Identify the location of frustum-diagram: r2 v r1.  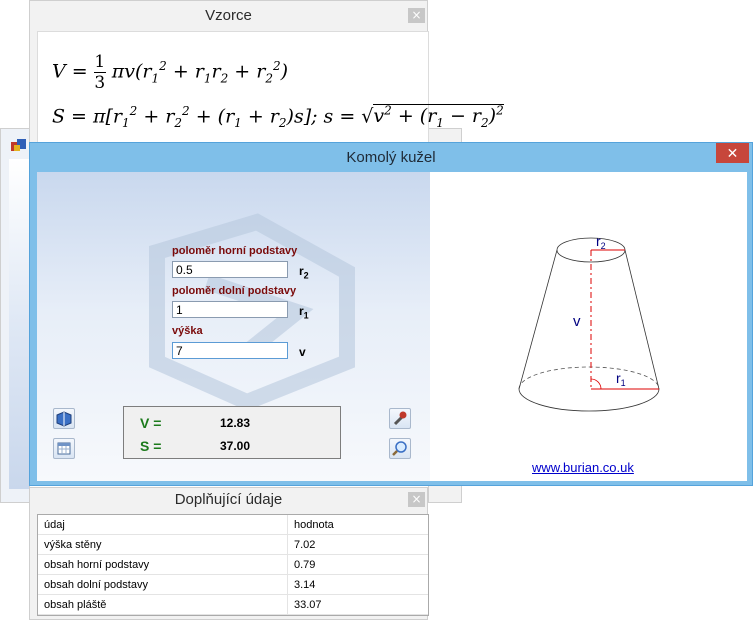
(589, 322).